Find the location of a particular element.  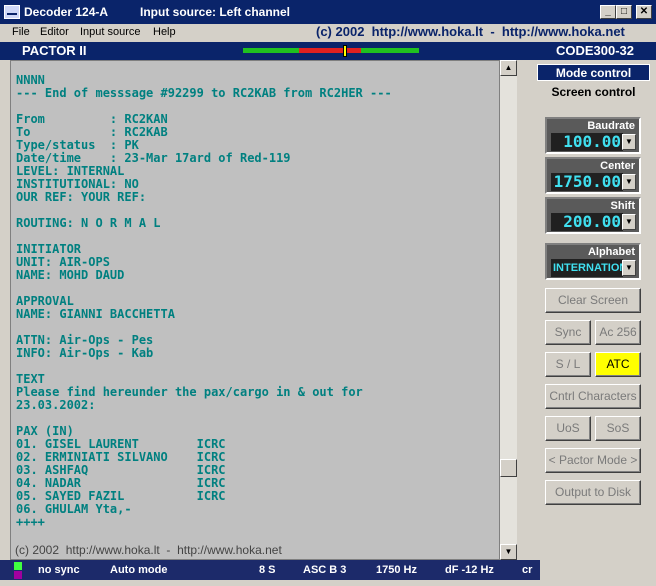

alphabet-select: INTERNATION is located at coordinates (587, 268).